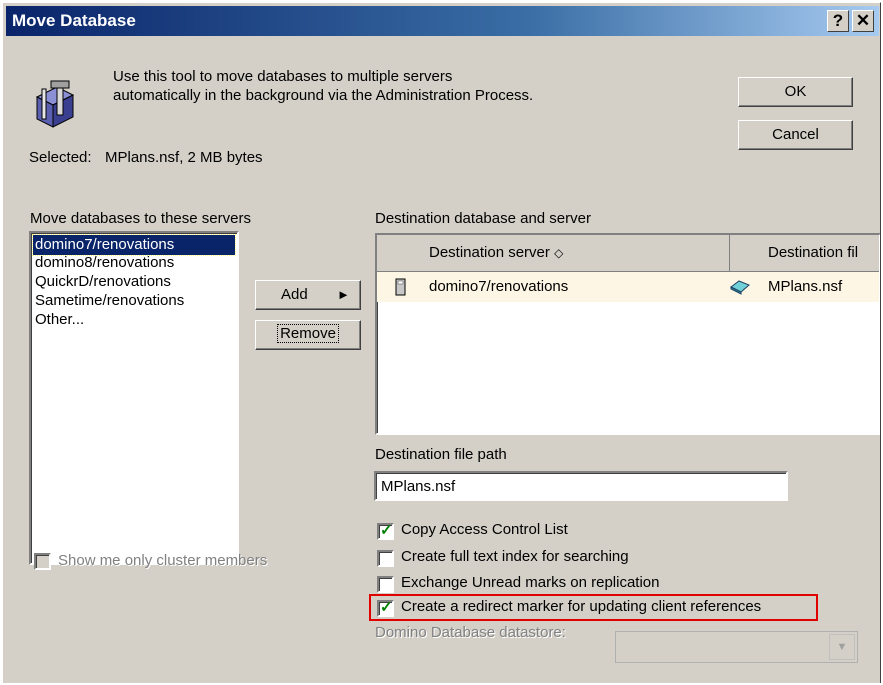 Image resolution: width=883 pixels, height=685 pixels. I want to click on remove-button-label: Remove, so click(308, 333).